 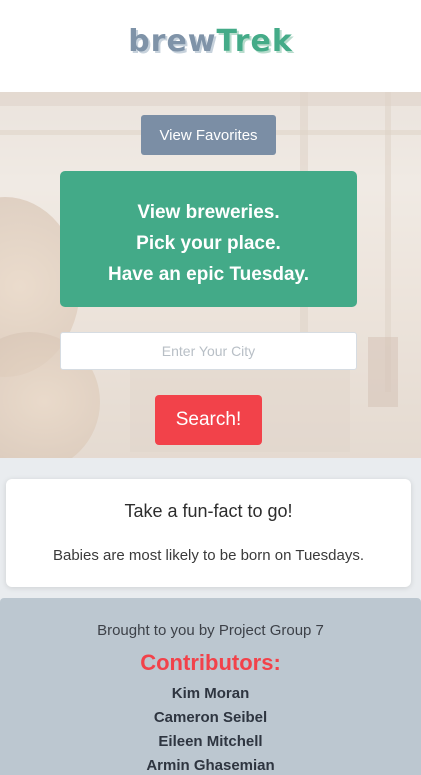 What do you see at coordinates (208, 212) in the screenshot?
I see `tagline-line: View breweries.` at bounding box center [208, 212].